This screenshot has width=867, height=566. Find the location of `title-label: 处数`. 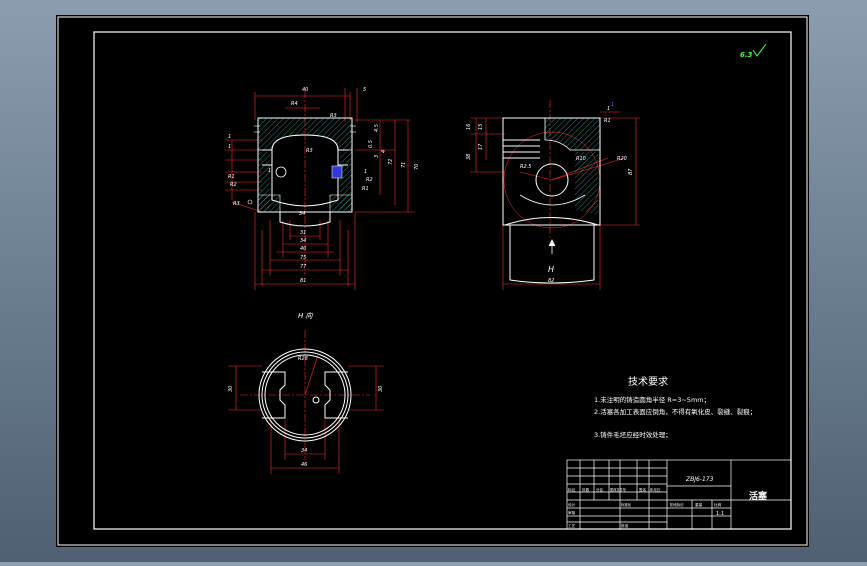

title-label: 处数 is located at coordinates (586, 489).